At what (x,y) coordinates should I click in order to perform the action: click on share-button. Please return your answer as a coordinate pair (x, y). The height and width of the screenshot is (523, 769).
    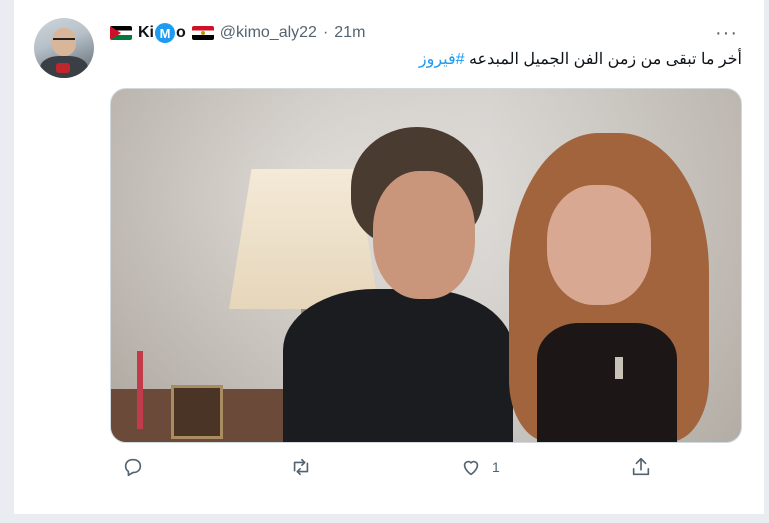
    Looking at the image, I should click on (641, 467).